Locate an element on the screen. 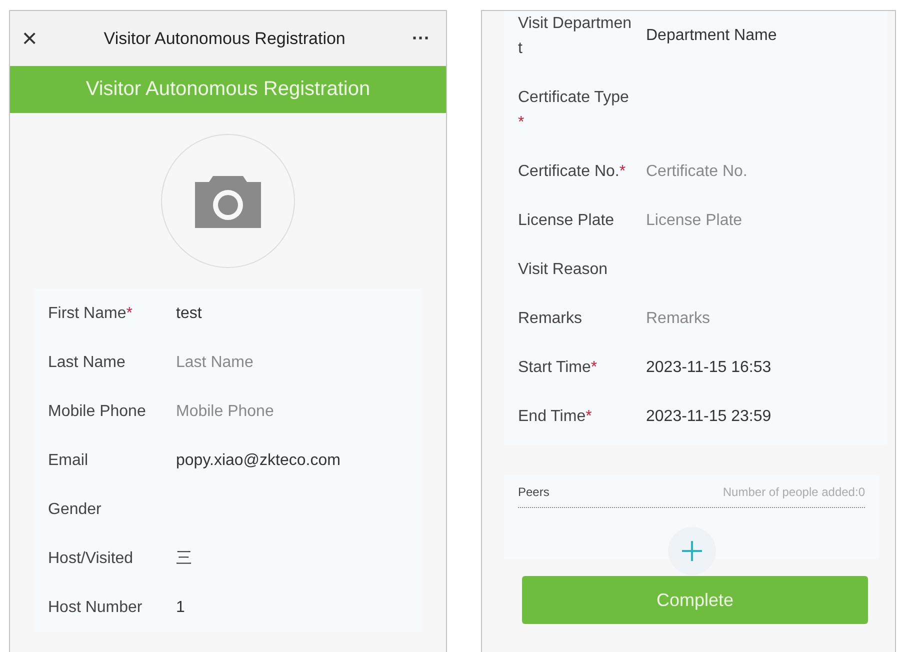 The image size is (903, 652). add-peer-button is located at coordinates (692, 551).